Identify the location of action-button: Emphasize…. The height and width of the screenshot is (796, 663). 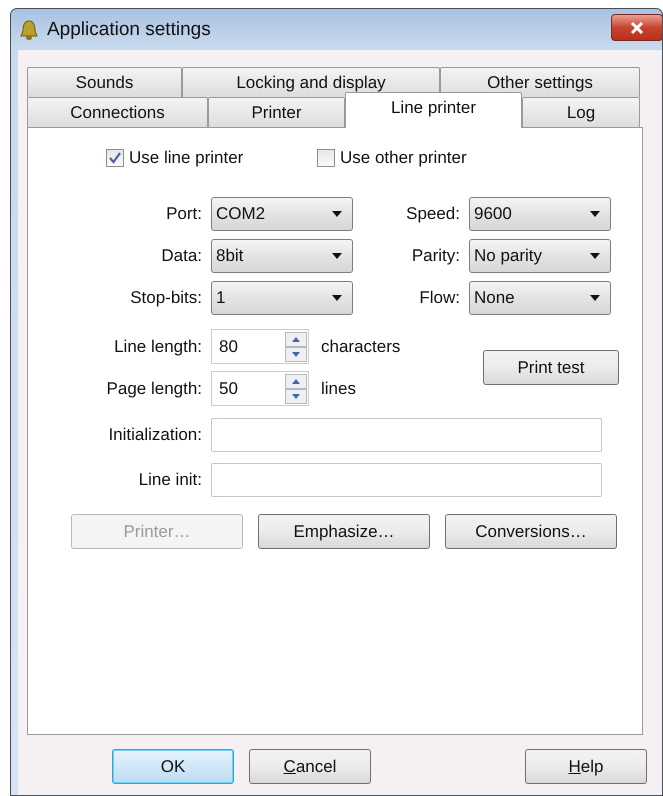
(344, 531).